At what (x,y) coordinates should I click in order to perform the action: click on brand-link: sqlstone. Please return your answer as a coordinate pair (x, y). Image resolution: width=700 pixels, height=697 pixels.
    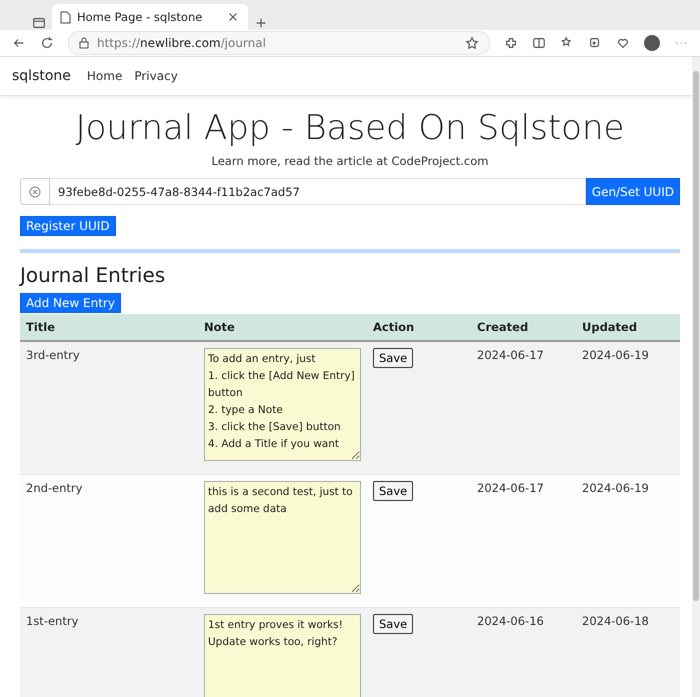
    Looking at the image, I should click on (41, 76).